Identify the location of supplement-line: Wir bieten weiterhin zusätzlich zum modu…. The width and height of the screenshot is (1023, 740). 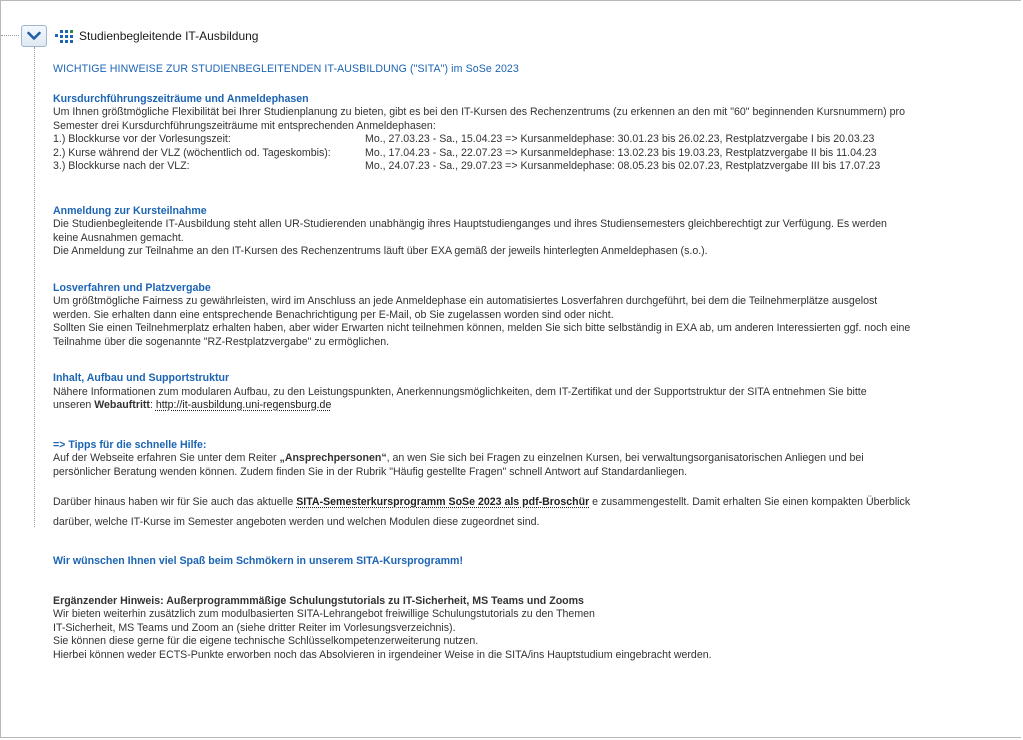
(324, 614).